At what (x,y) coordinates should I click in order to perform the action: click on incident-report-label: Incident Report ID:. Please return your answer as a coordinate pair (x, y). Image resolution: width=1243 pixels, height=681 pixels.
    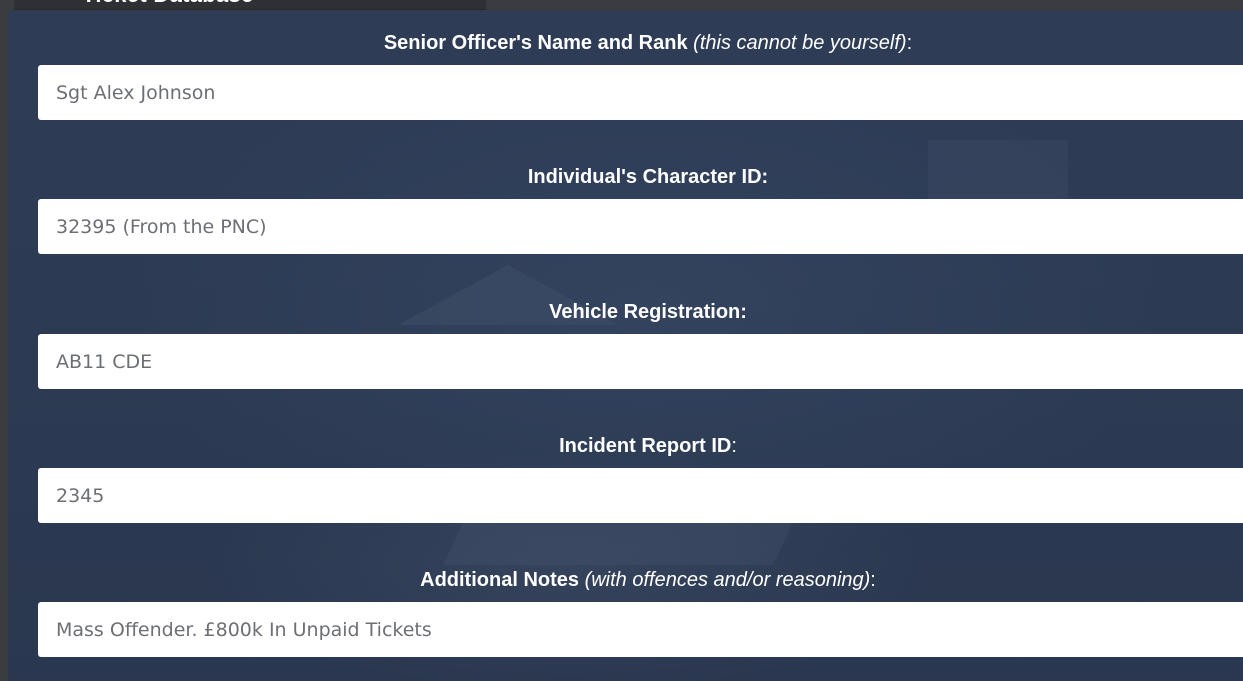
    Looking at the image, I should click on (648, 446).